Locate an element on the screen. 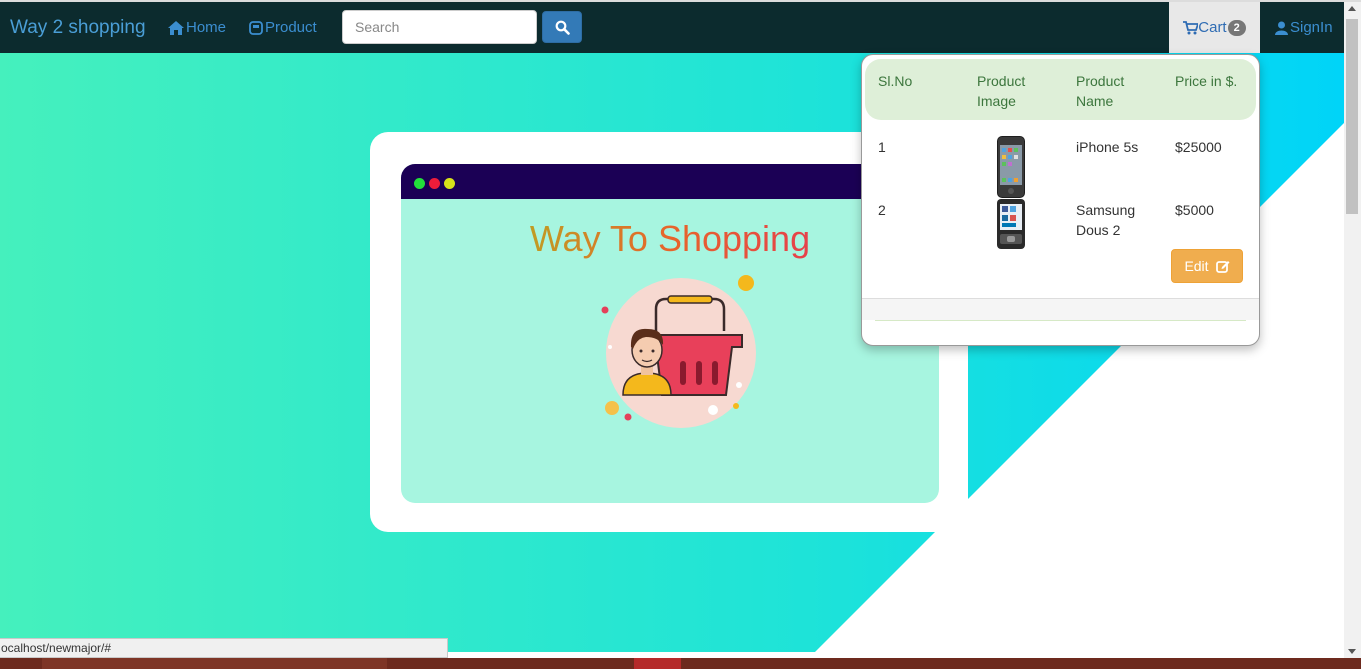 The height and width of the screenshot is (669, 1361). search-button is located at coordinates (562, 27).